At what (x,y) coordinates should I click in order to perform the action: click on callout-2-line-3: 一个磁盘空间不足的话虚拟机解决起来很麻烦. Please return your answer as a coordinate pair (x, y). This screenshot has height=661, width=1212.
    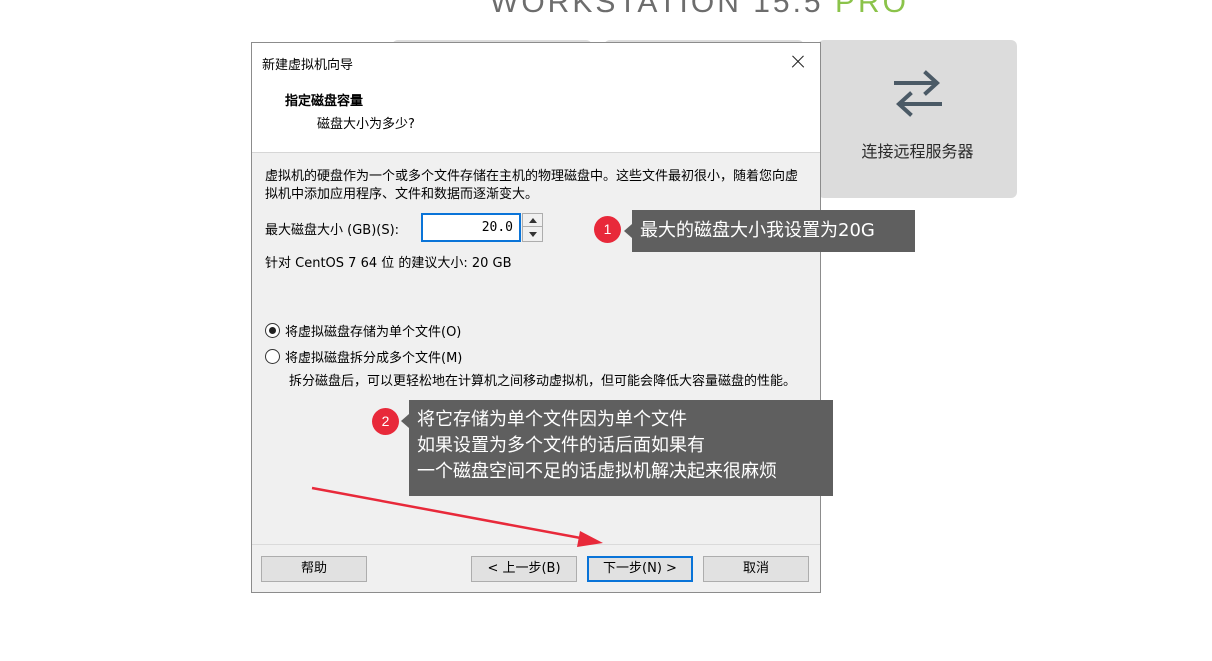
    Looking at the image, I should click on (597, 471).